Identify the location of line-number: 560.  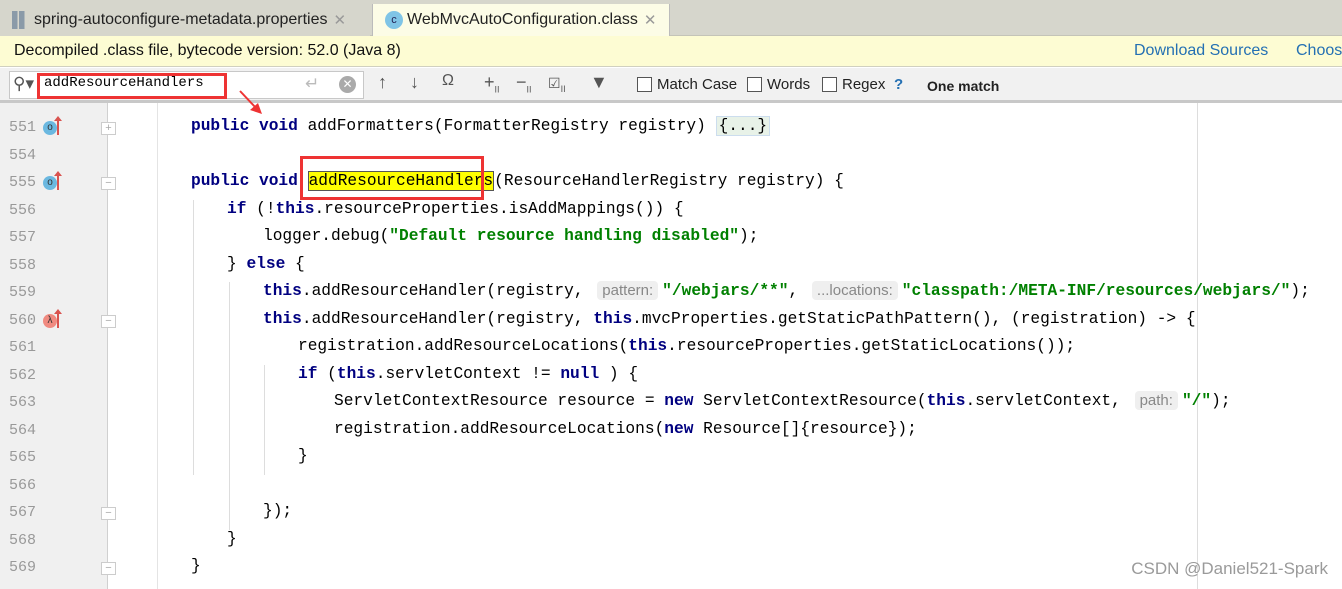
(22, 320).